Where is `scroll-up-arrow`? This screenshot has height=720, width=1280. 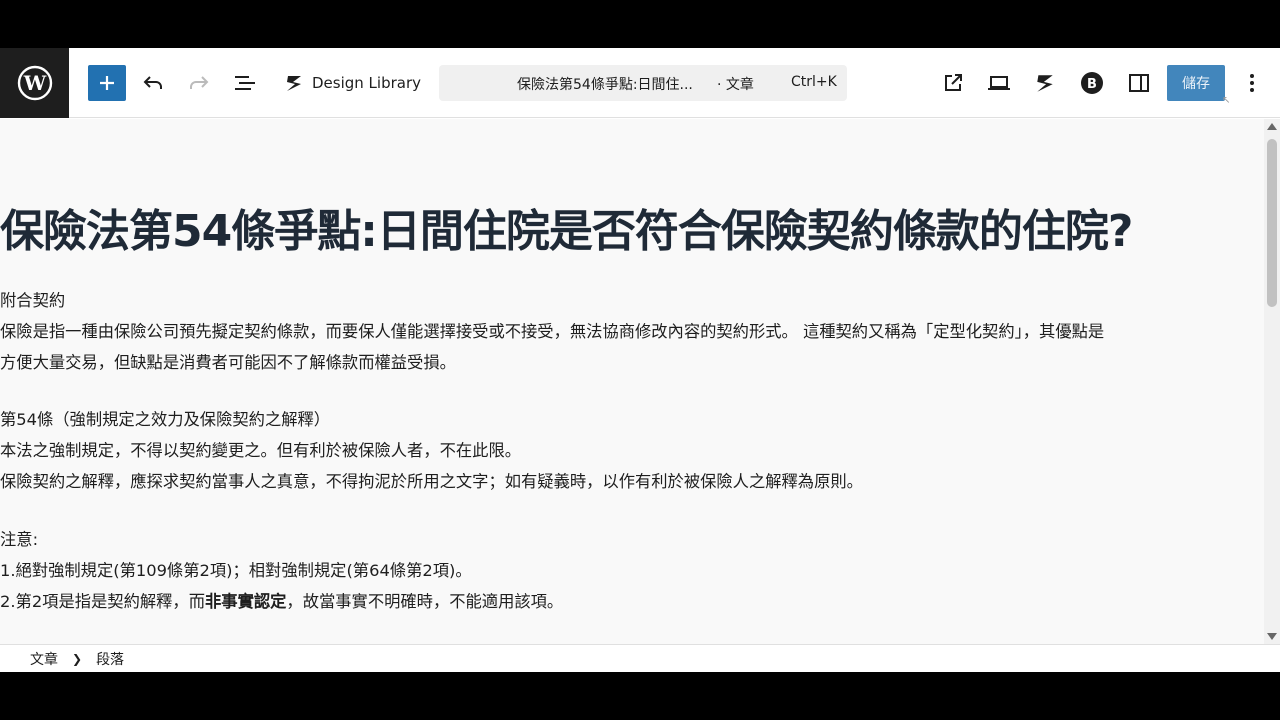 scroll-up-arrow is located at coordinates (1272, 126).